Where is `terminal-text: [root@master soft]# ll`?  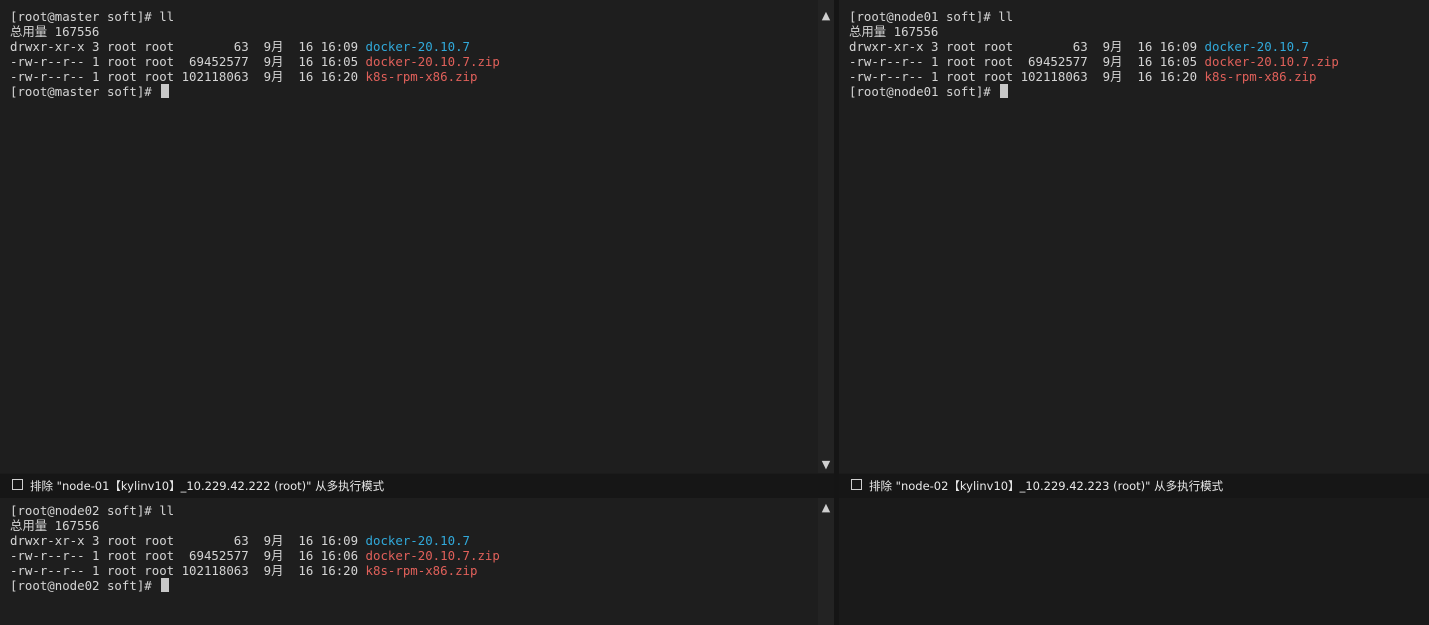 terminal-text: [root@master soft]# ll is located at coordinates (92, 16).